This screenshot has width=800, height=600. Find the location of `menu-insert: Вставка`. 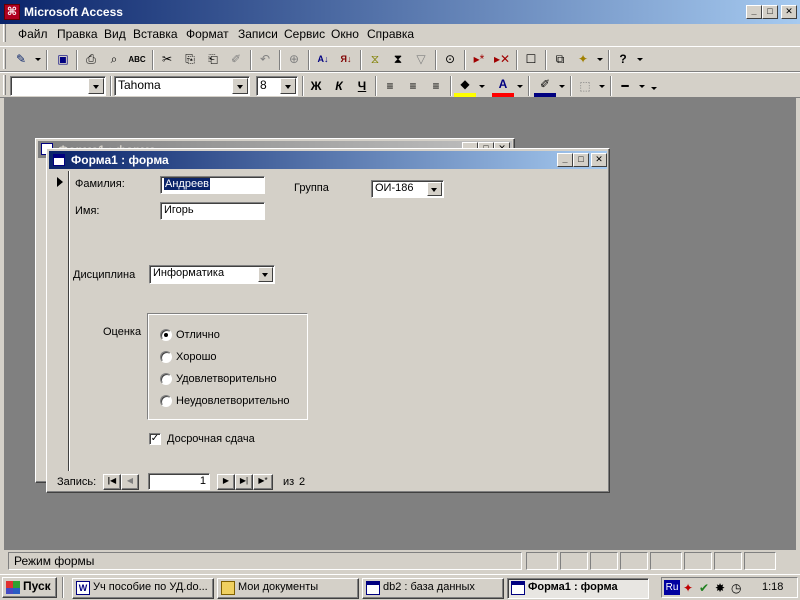

menu-insert: Вставка is located at coordinates (155, 34).